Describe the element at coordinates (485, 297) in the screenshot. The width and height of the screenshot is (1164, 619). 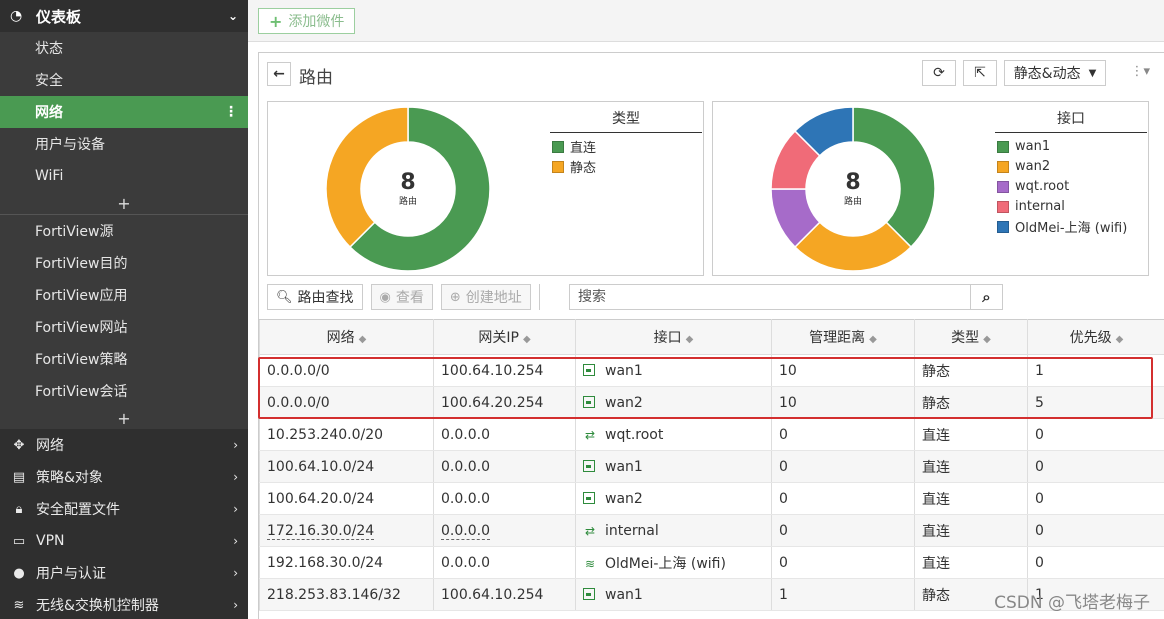
I see `create-address-button: ⊕ 创建地址` at that location.